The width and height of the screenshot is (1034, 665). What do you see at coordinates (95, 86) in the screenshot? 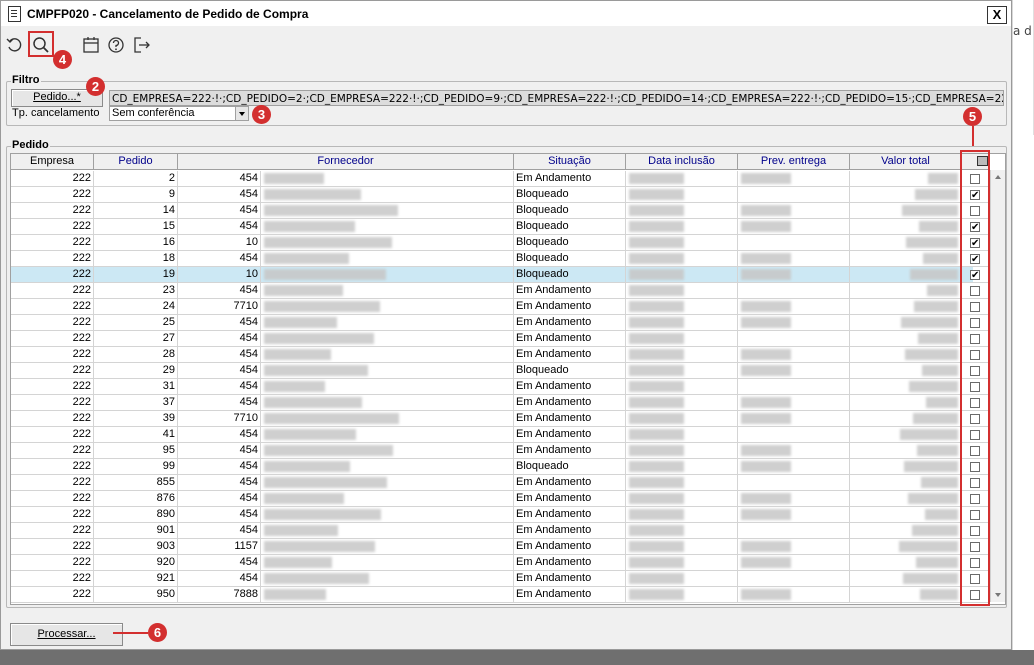
I see `marker-2: 2` at bounding box center [95, 86].